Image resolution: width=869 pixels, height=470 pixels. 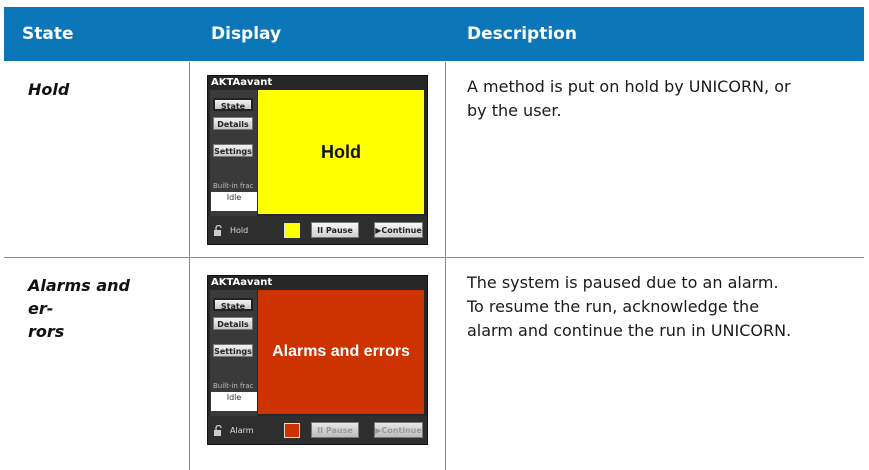 I want to click on description-line: To resume the run, acknowledge the, so click(x=613, y=306).